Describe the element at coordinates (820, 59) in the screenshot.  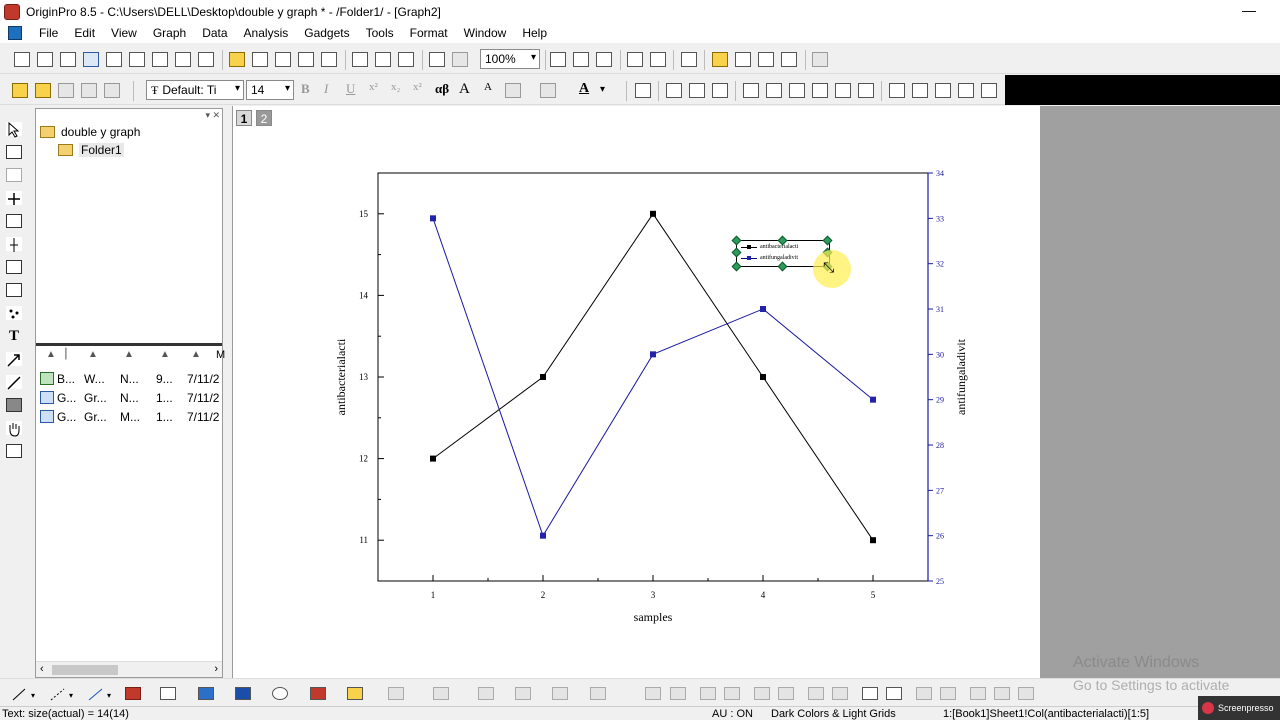
I see `add-toolbar-icon` at that location.